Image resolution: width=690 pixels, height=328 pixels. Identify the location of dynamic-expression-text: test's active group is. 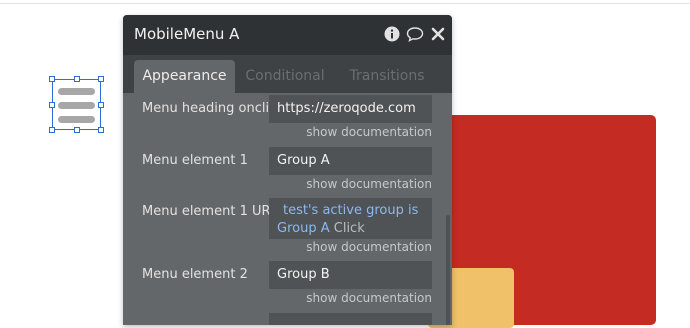
(347, 210).